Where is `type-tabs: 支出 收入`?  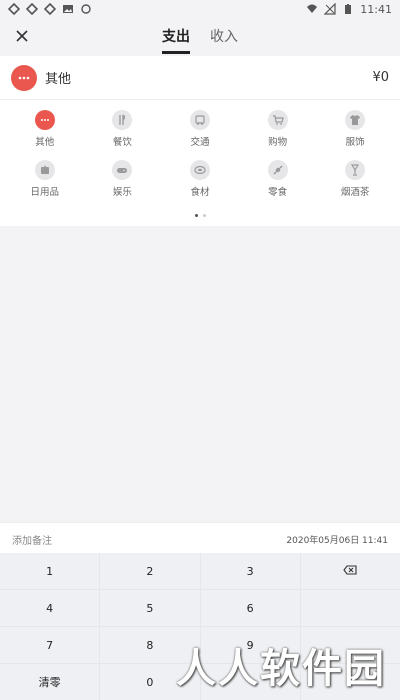 type-tabs: 支出 收入 is located at coordinates (200, 37).